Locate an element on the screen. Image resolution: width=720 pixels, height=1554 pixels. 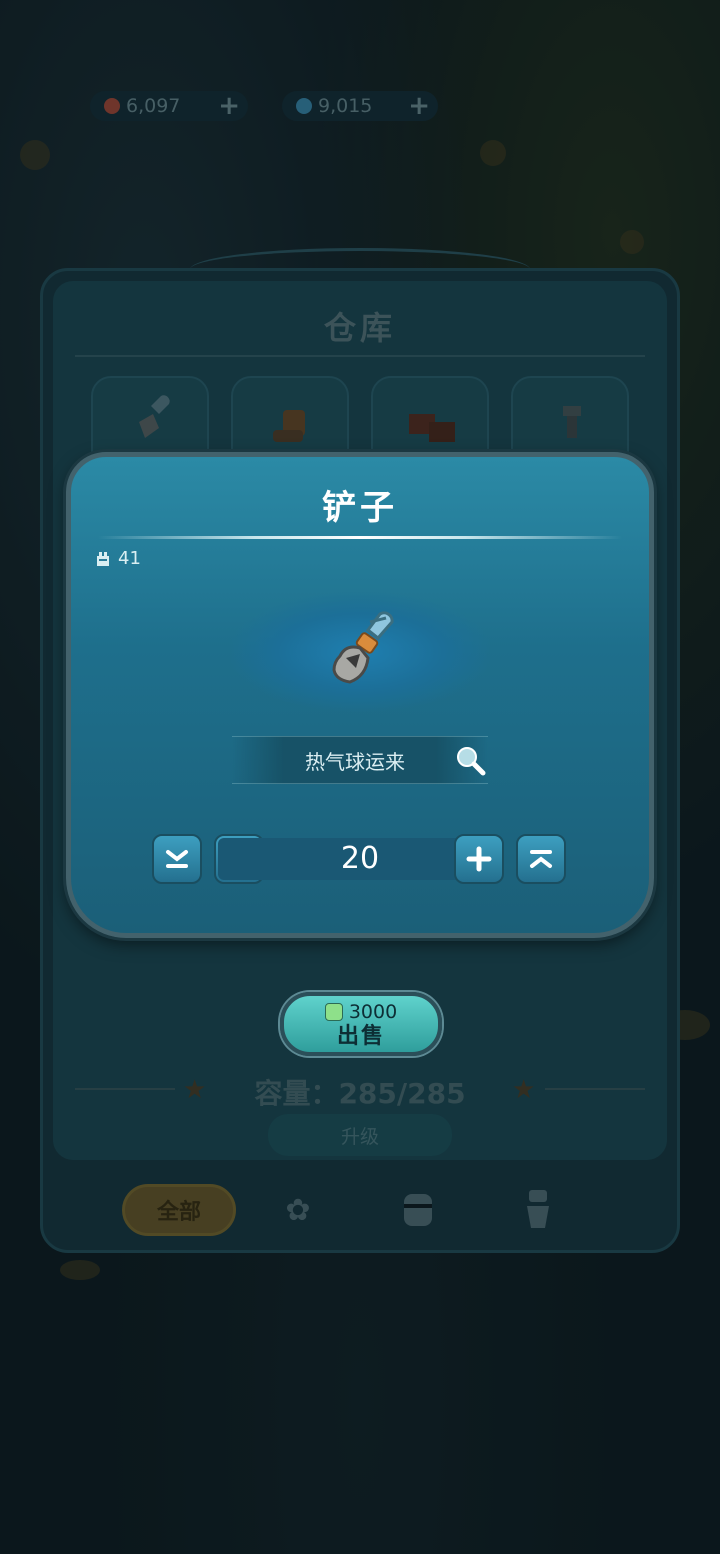
item-title: 铲子 is located at coordinates (360, 508).